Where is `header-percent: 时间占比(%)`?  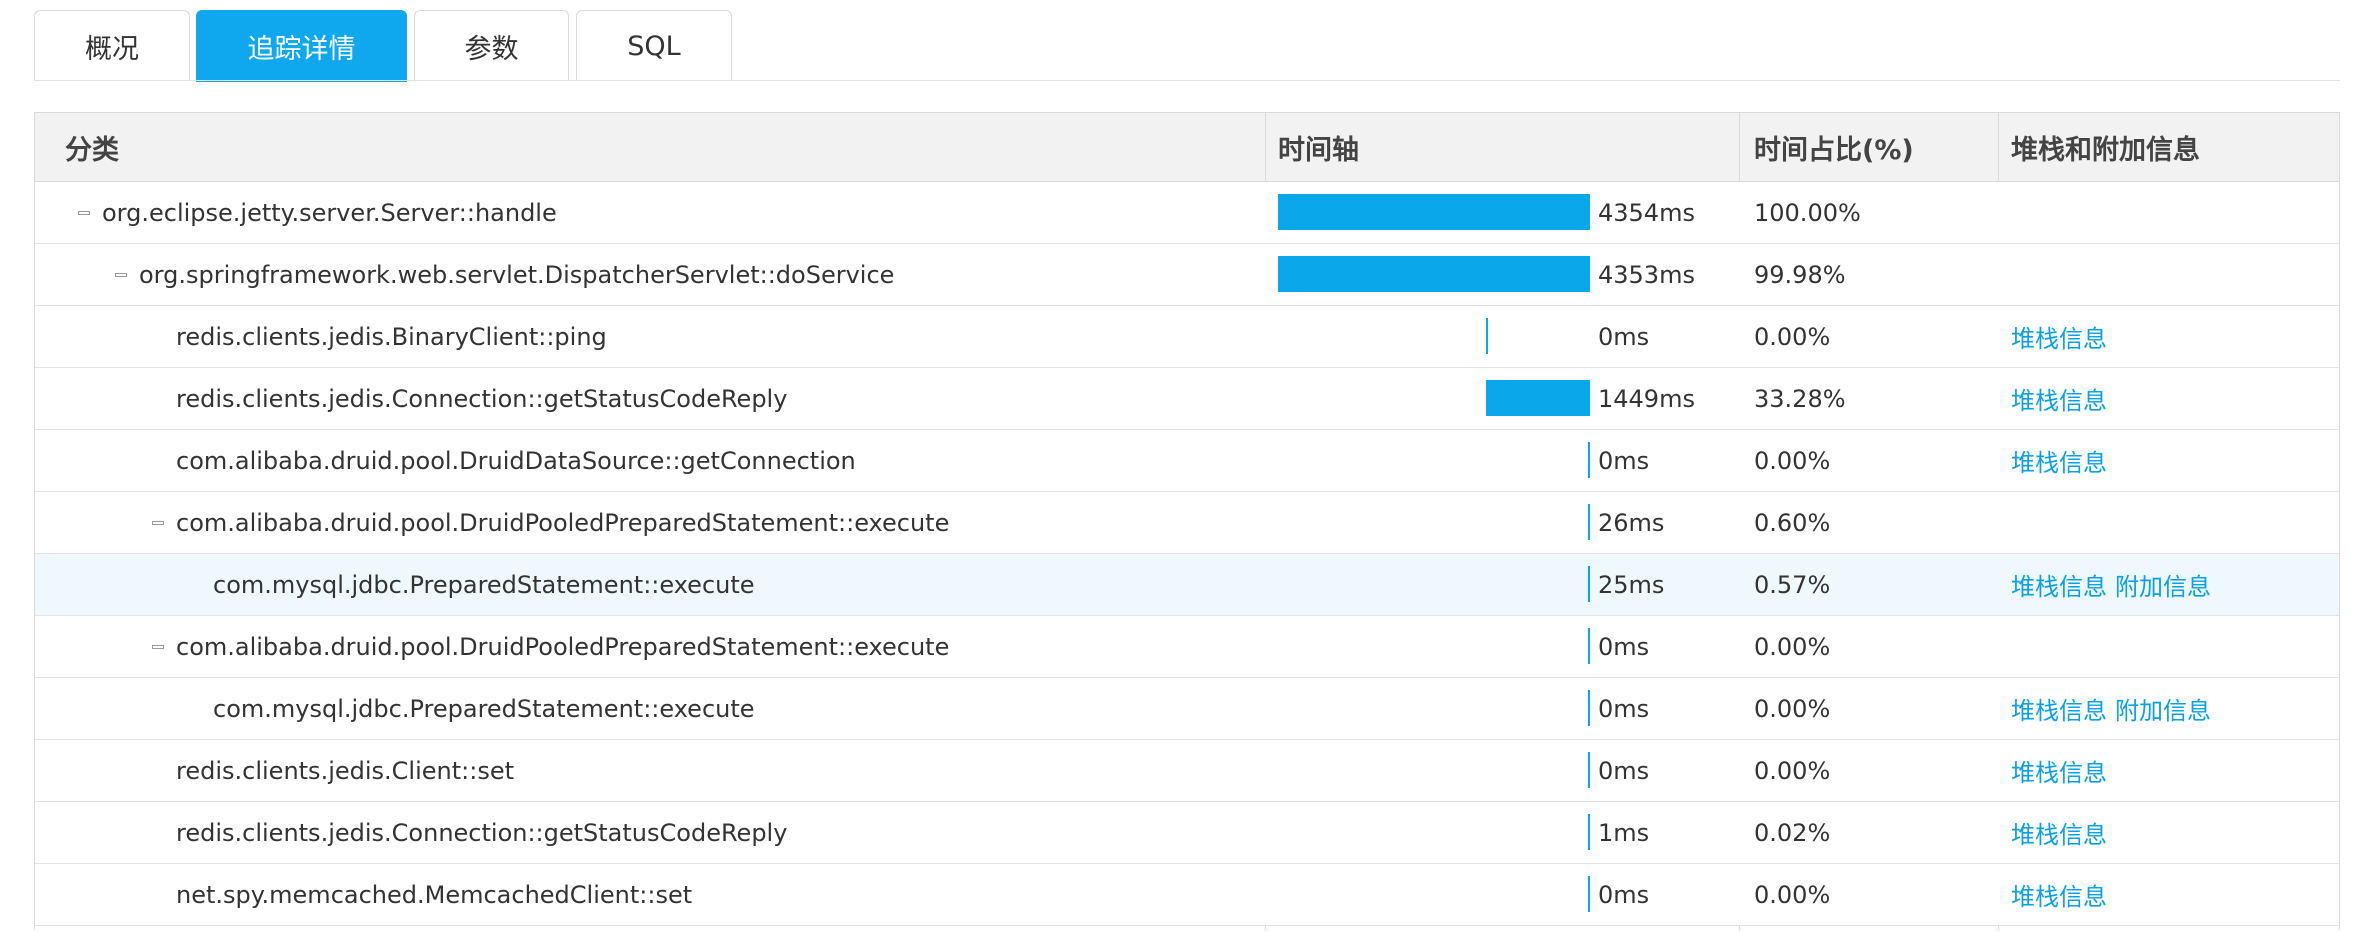
header-percent: 时间占比(%) is located at coordinates (1834, 150).